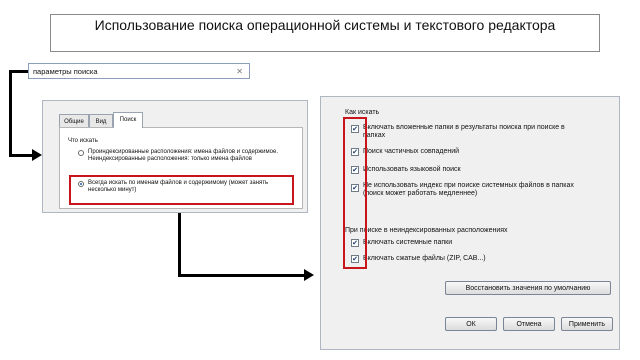 Image resolution: width=640 pixels, height=360 pixels. Describe the element at coordinates (139, 71) in the screenshot. I see `search-input: параметры поиска ✕` at that location.